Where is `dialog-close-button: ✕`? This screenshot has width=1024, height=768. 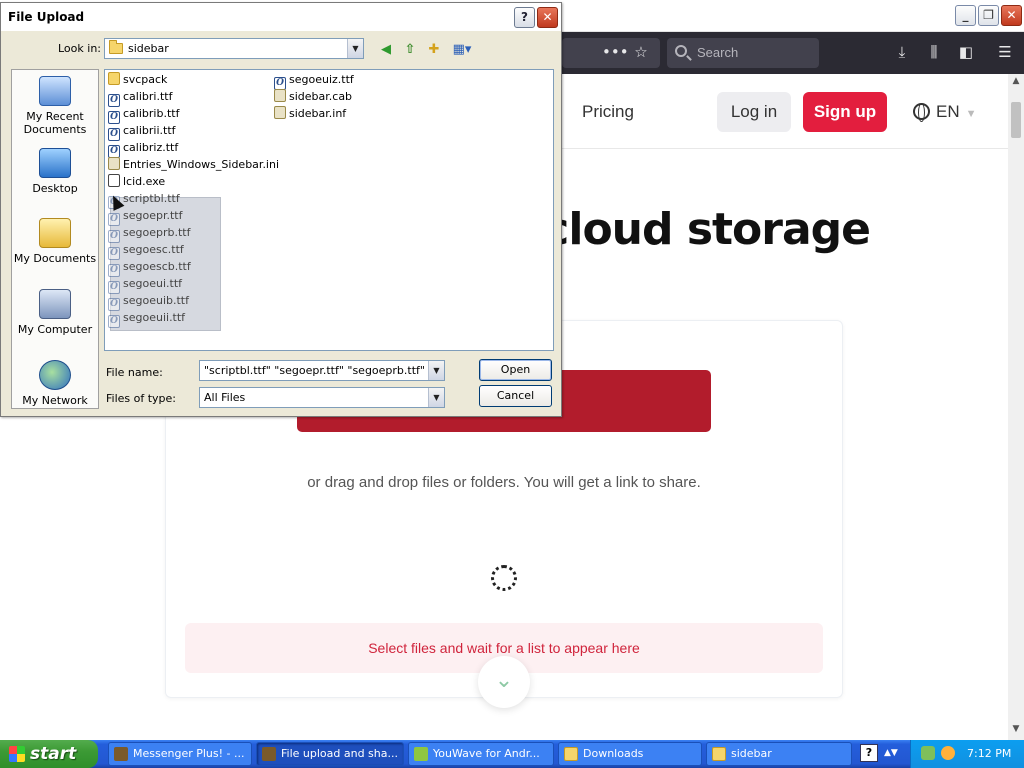
dialog-close-button: ✕ is located at coordinates (547, 17).